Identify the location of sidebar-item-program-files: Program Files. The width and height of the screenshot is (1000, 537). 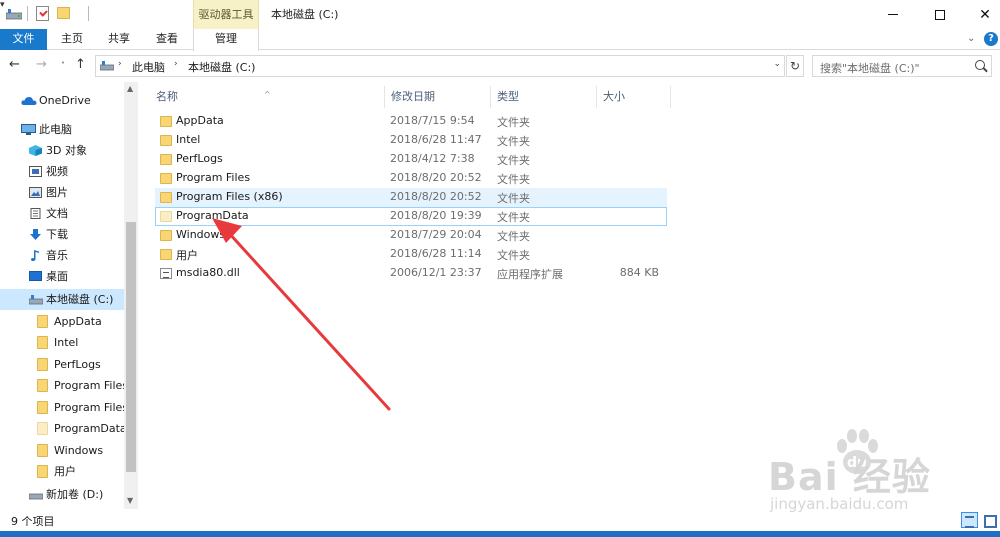
(62, 385).